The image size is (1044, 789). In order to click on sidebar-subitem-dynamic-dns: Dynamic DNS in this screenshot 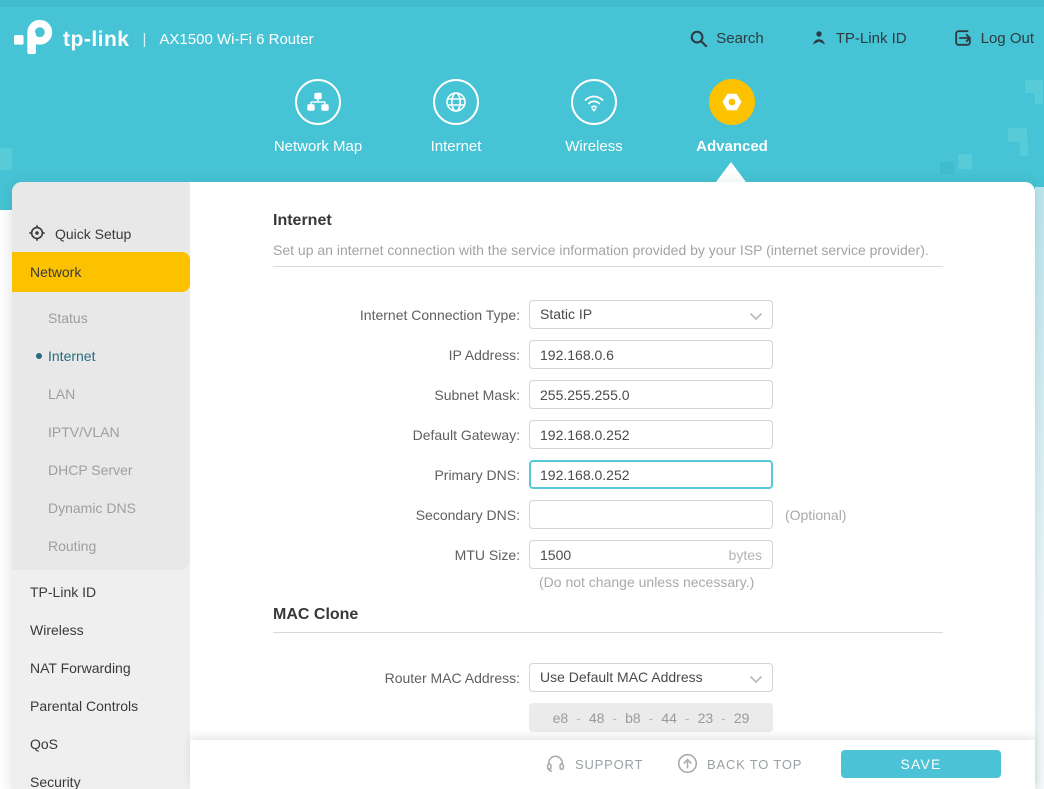, I will do `click(101, 508)`.